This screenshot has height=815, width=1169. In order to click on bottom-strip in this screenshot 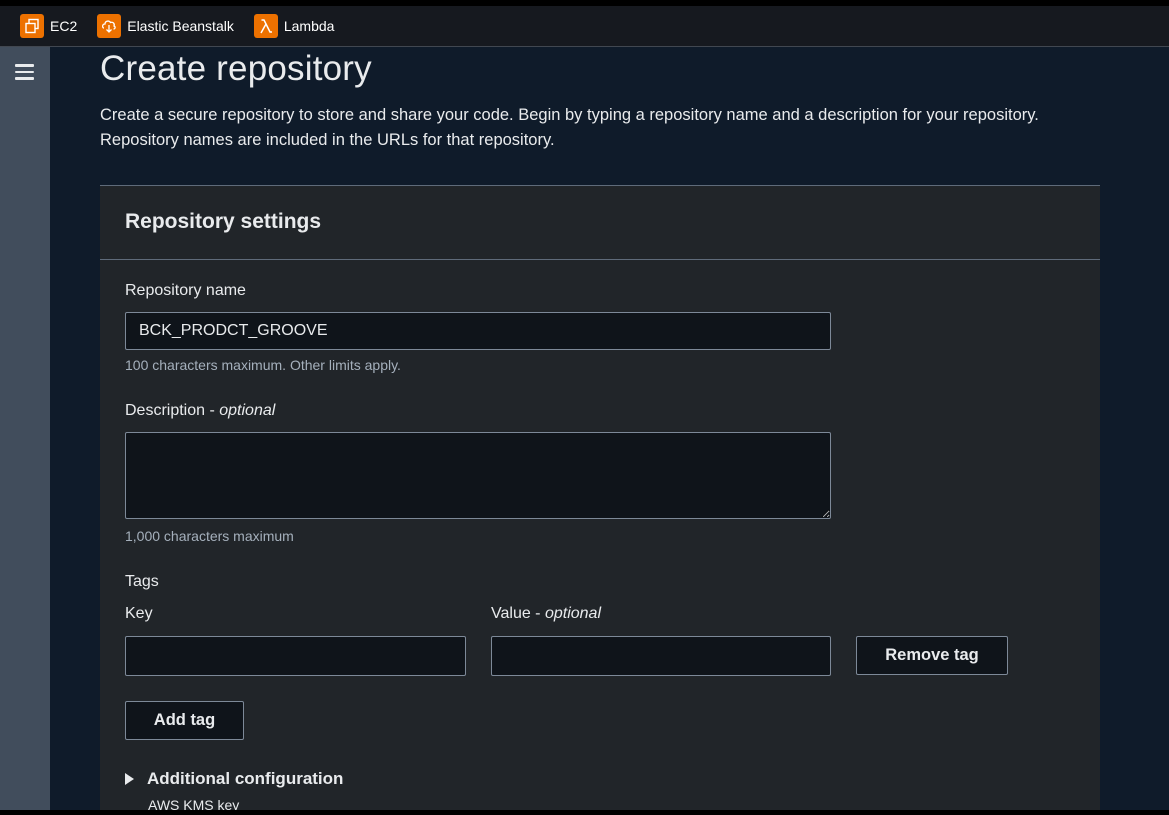, I will do `click(584, 812)`.